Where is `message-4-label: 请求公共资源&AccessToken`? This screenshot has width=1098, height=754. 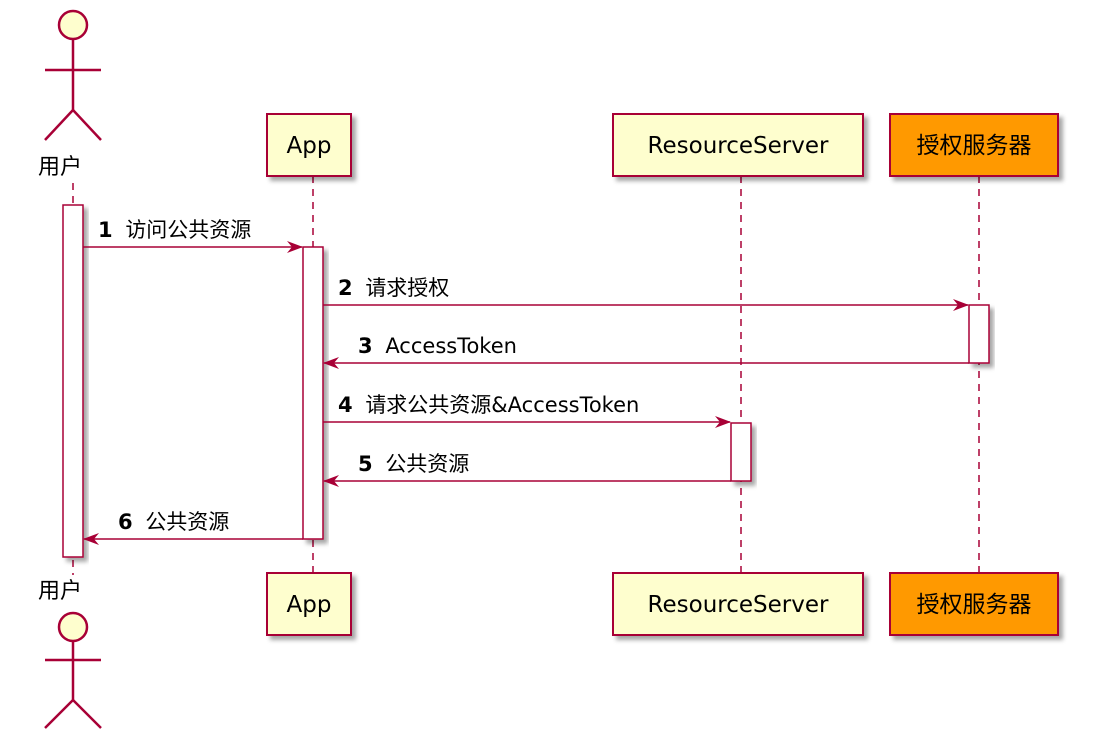 message-4-label: 请求公共资源&AccessToken is located at coordinates (502, 405).